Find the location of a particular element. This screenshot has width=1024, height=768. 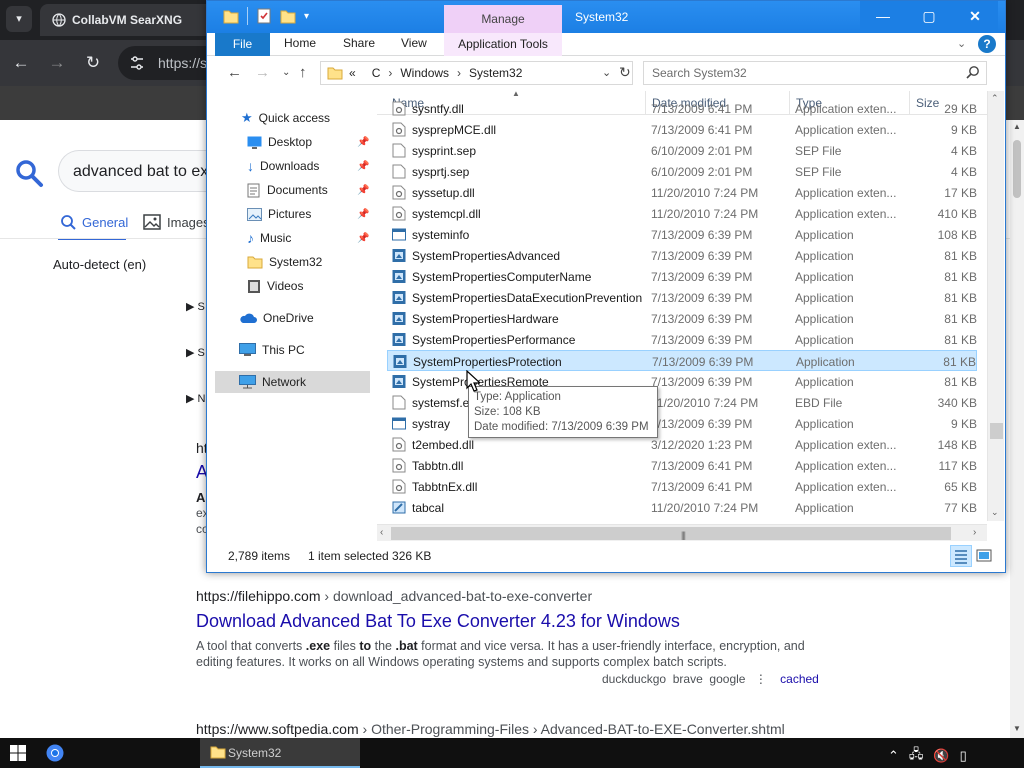

file-icon is located at coordinates (399, 150).